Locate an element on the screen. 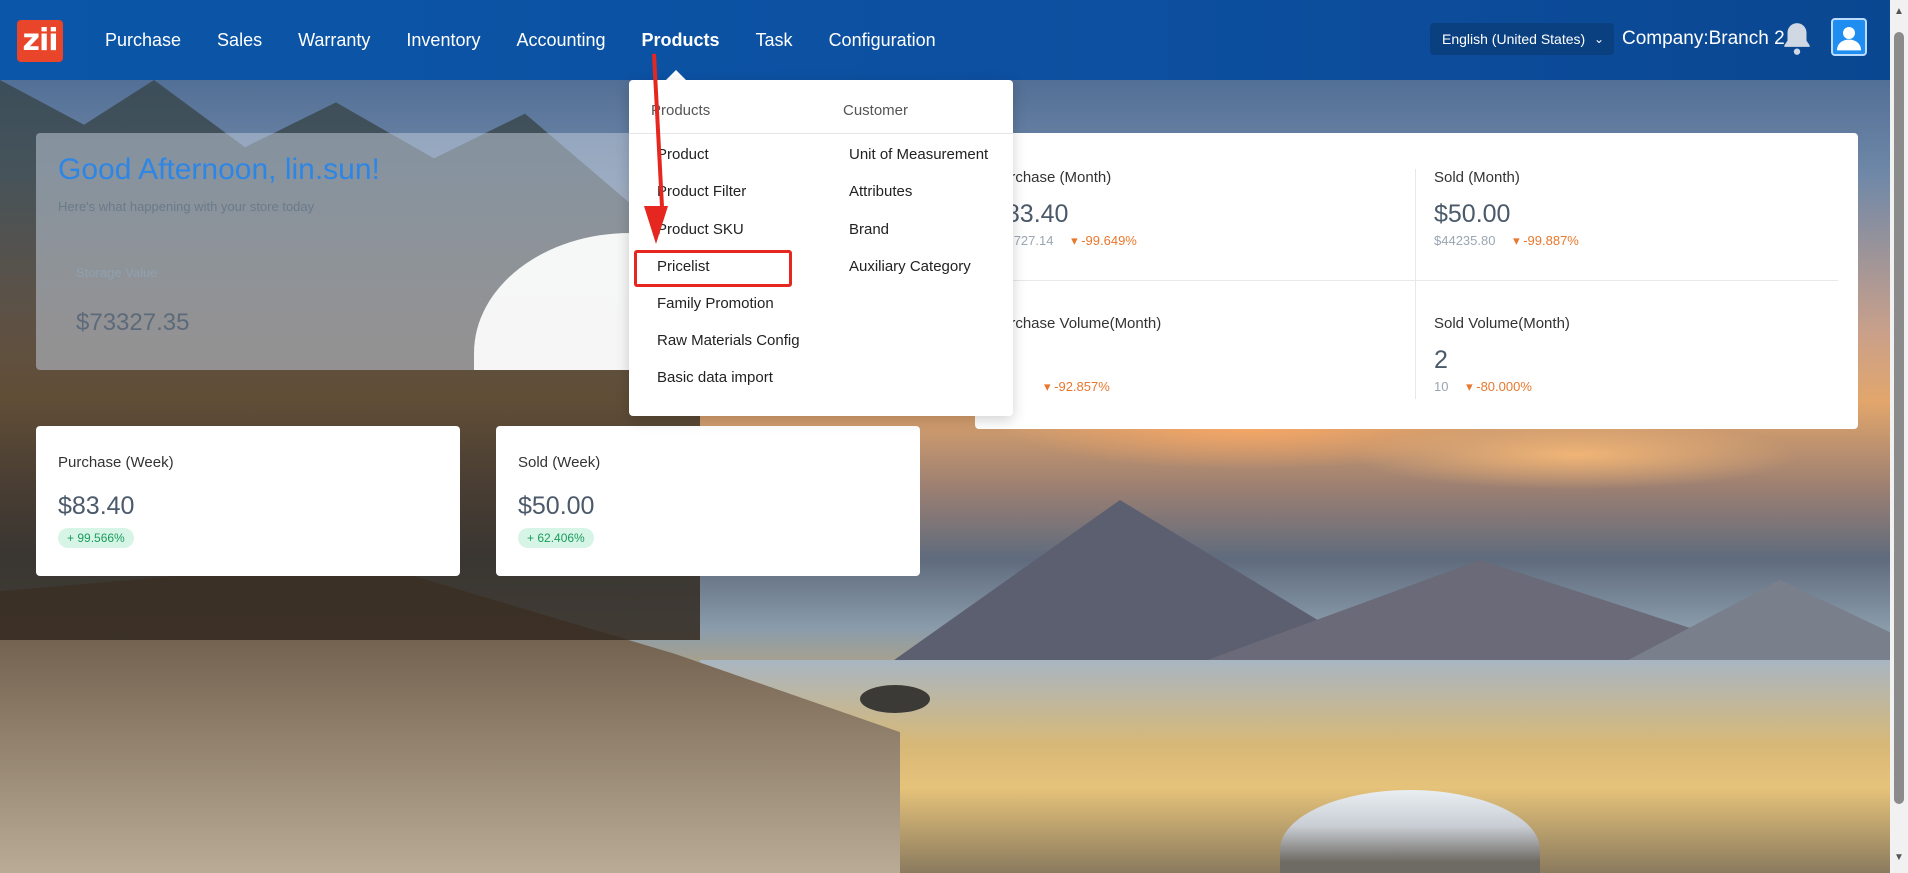  menu-item-product-sku: Product SKU is located at coordinates (700, 229).